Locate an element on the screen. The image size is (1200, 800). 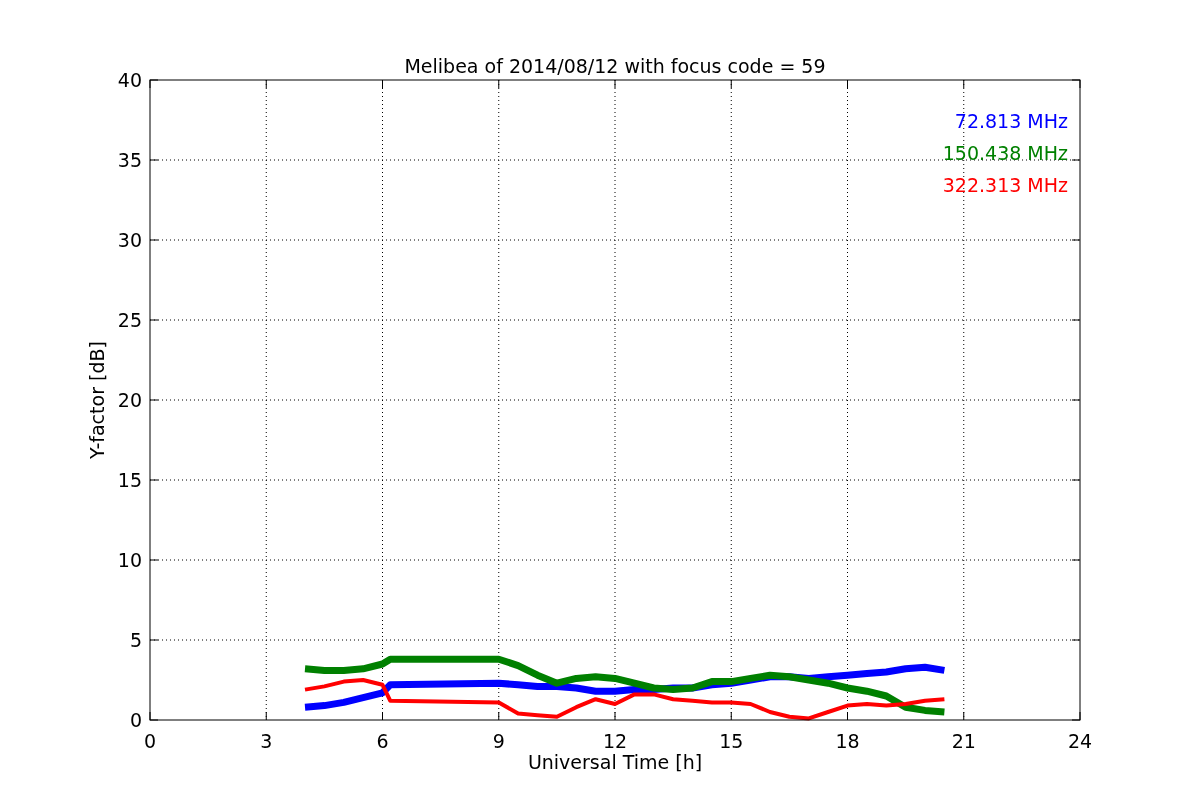
y-axis-label: Y-factor [dB] is located at coordinates (97, 400).